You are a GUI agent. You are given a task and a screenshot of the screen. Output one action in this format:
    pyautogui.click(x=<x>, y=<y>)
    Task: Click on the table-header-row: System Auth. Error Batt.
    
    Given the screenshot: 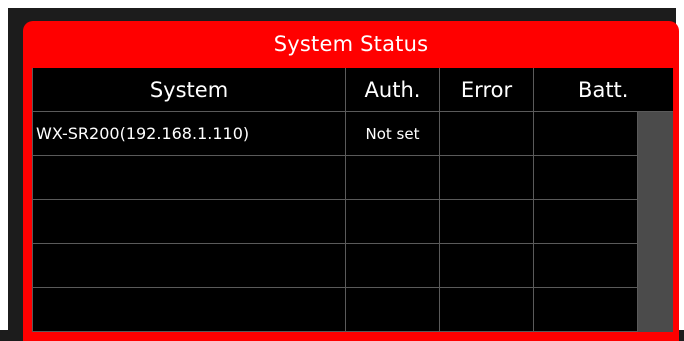 What is the action you would take?
    pyautogui.click(x=352, y=90)
    